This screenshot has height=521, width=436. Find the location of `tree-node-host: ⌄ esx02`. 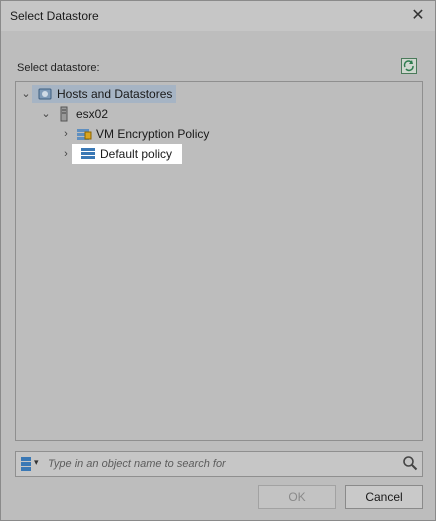

tree-node-host: ⌄ esx02 is located at coordinates (74, 114).